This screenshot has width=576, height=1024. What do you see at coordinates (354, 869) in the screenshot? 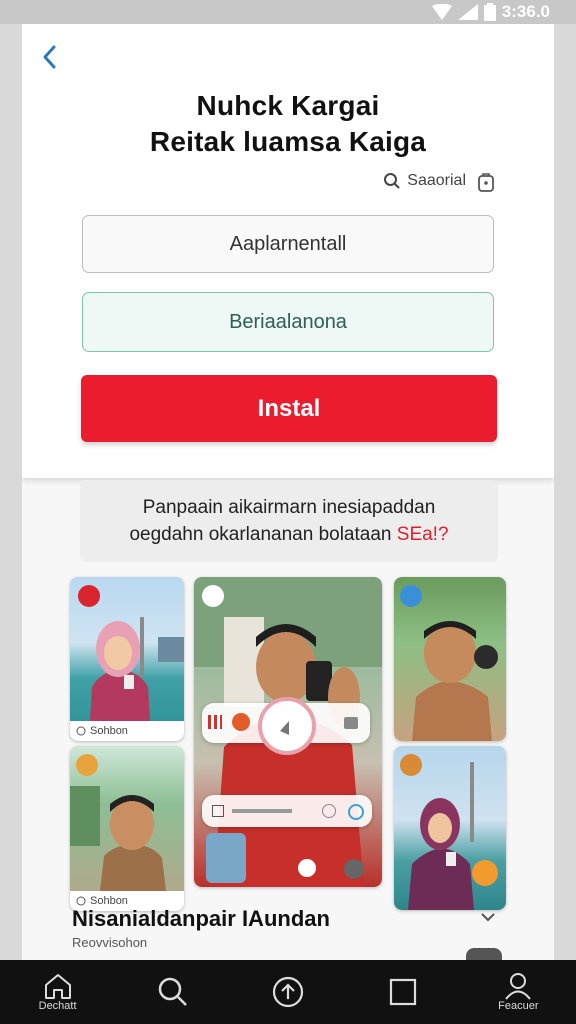
I see `close-pill-button` at bounding box center [354, 869].